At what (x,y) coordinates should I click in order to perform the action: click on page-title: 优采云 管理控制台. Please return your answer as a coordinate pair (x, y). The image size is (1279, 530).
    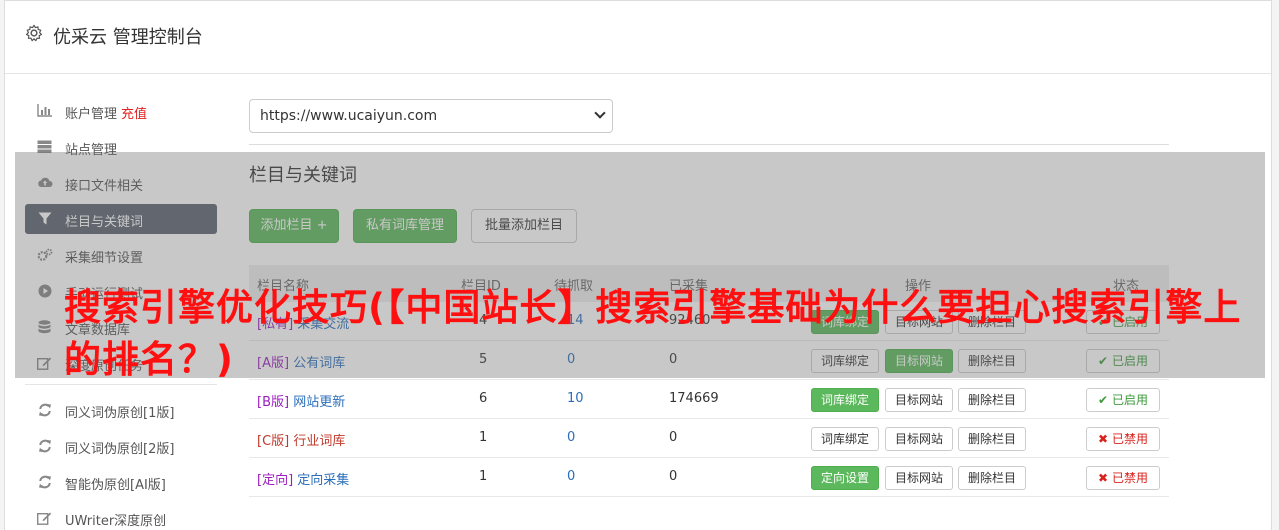
    Looking at the image, I should click on (128, 37).